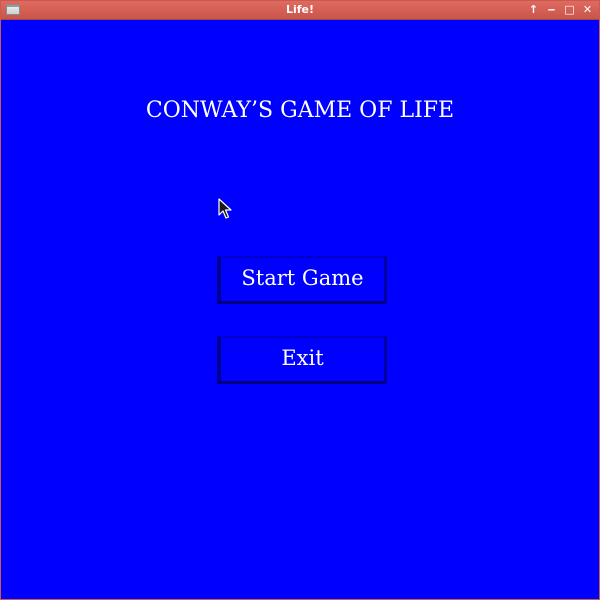 The image size is (600, 600). I want to click on title-bar: Life! ↑ ‒ □ ✕, so click(300, 10).